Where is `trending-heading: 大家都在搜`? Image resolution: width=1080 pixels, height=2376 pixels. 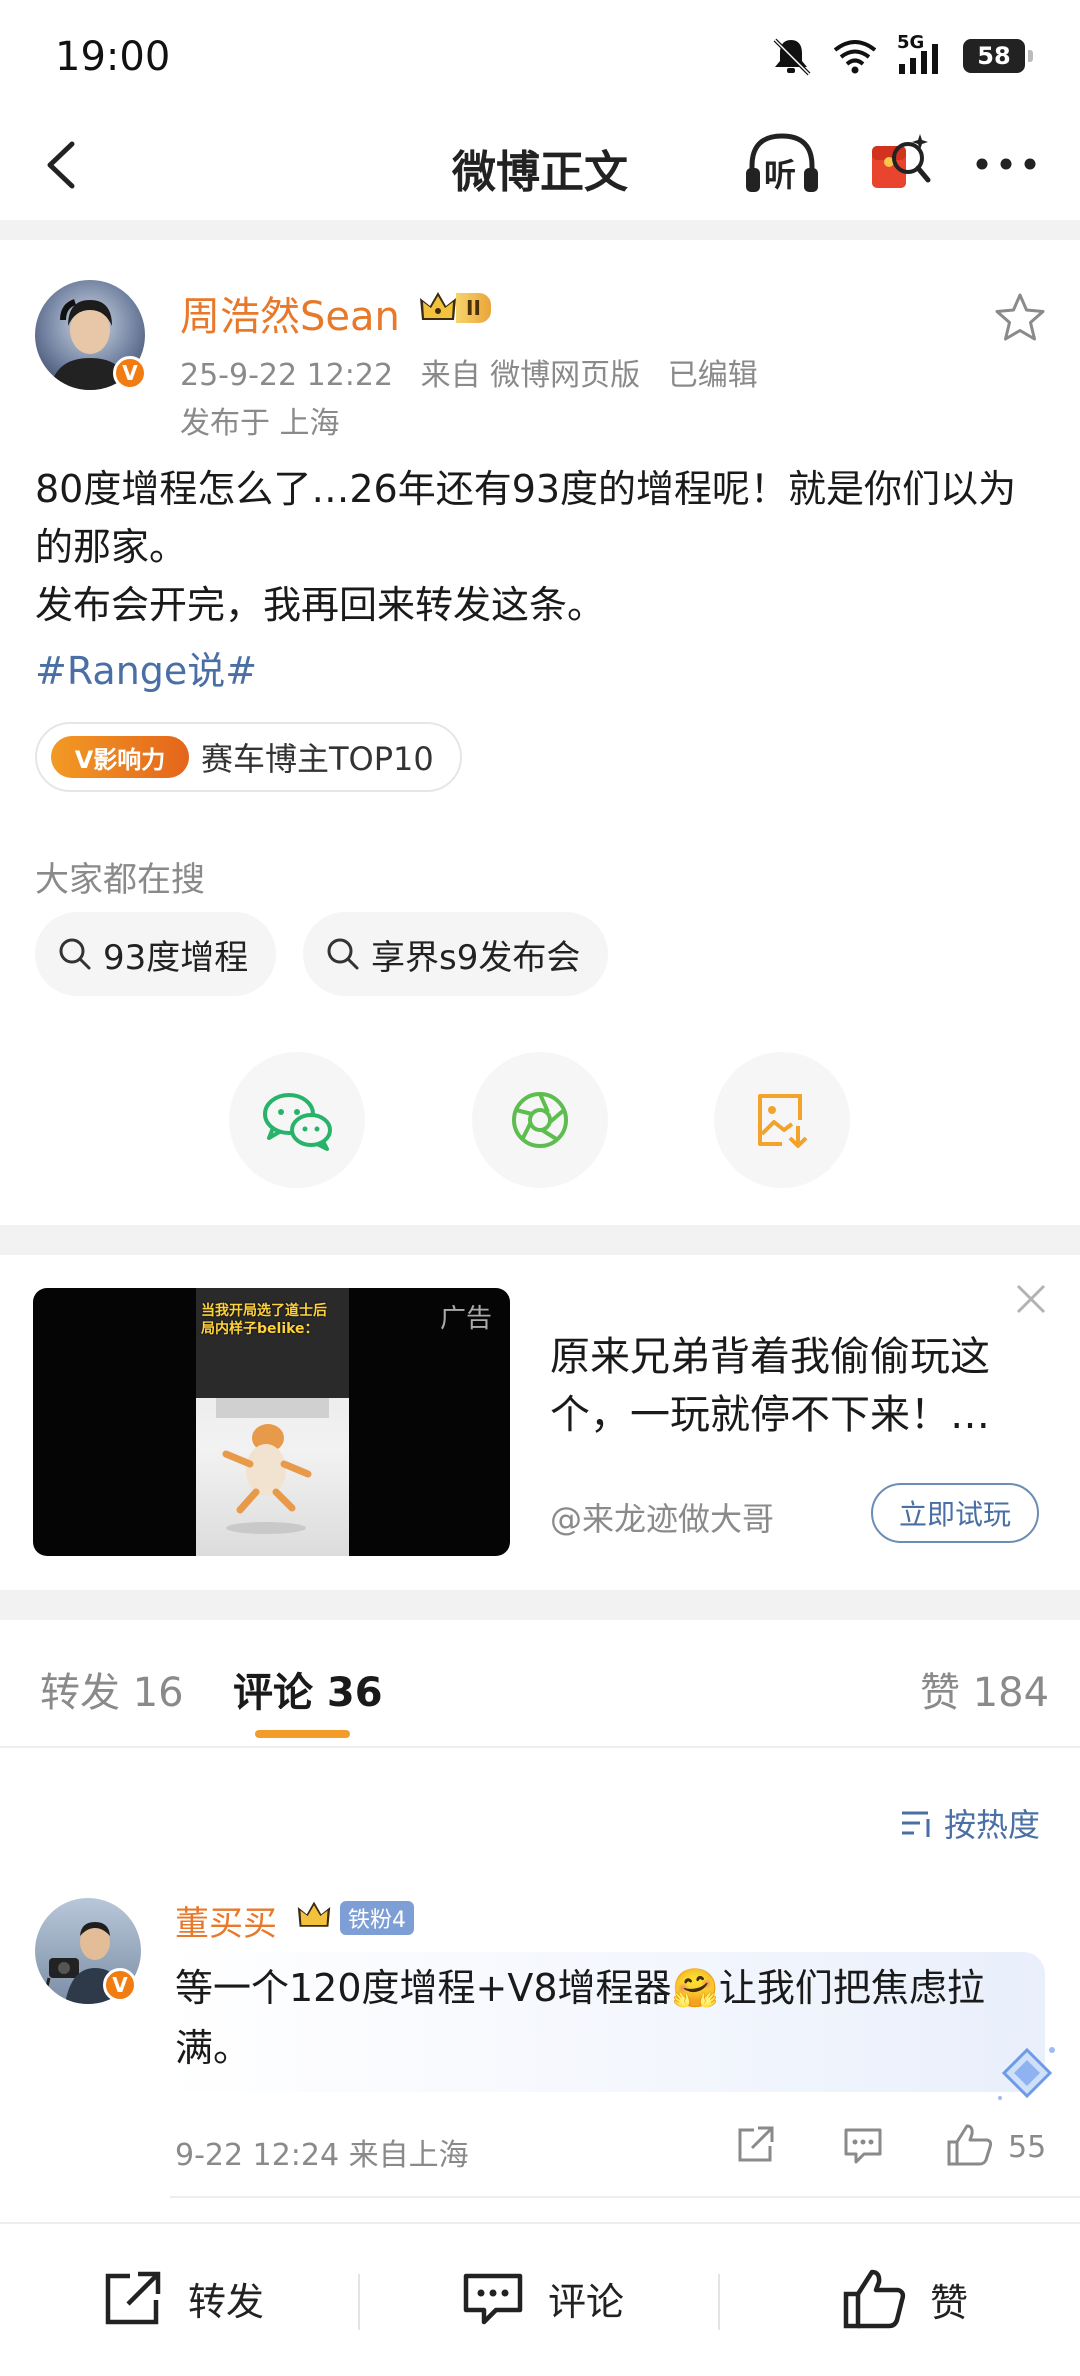
trending-heading: 大家都在搜 is located at coordinates (120, 880).